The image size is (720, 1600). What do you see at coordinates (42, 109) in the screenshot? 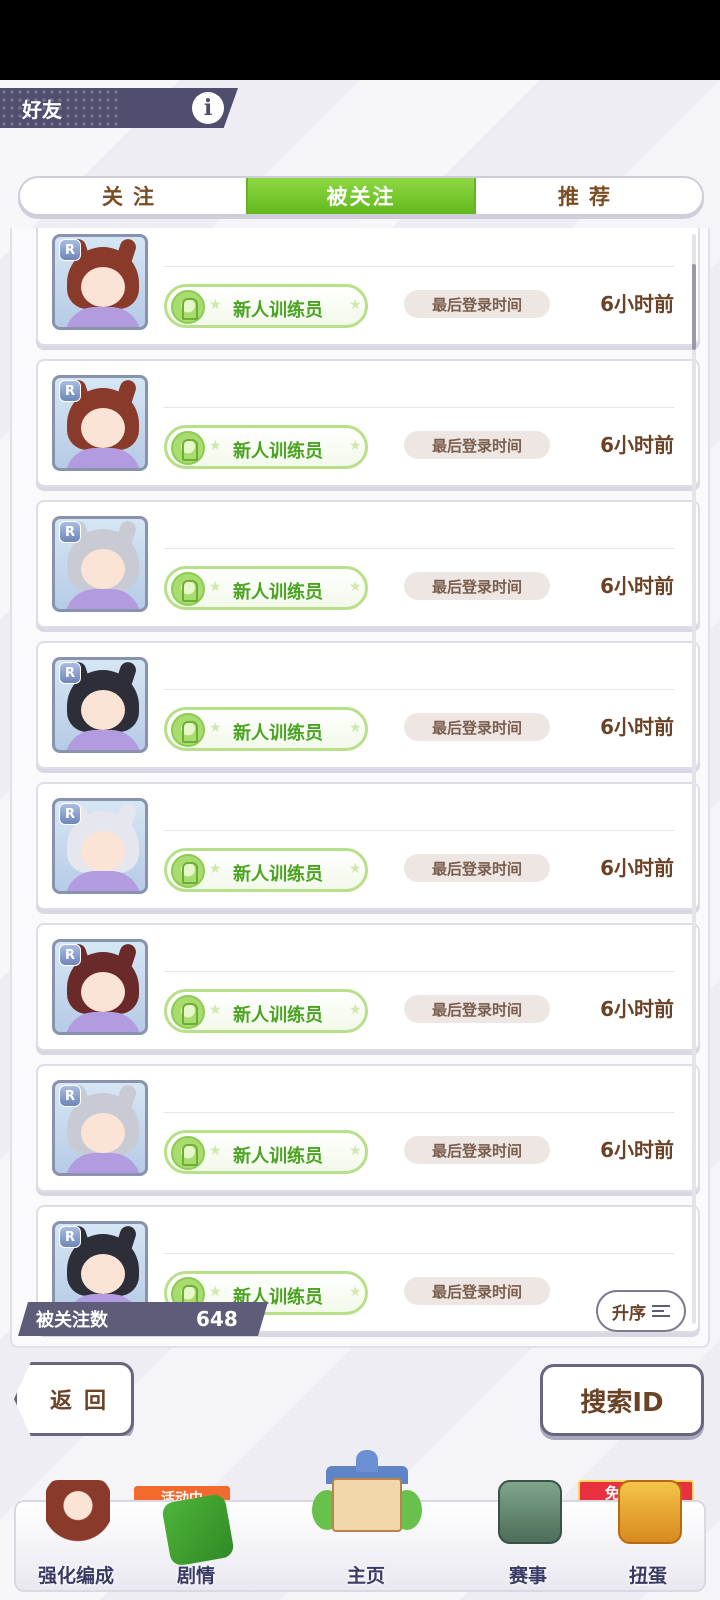
I see `page-title: 好友` at bounding box center [42, 109].